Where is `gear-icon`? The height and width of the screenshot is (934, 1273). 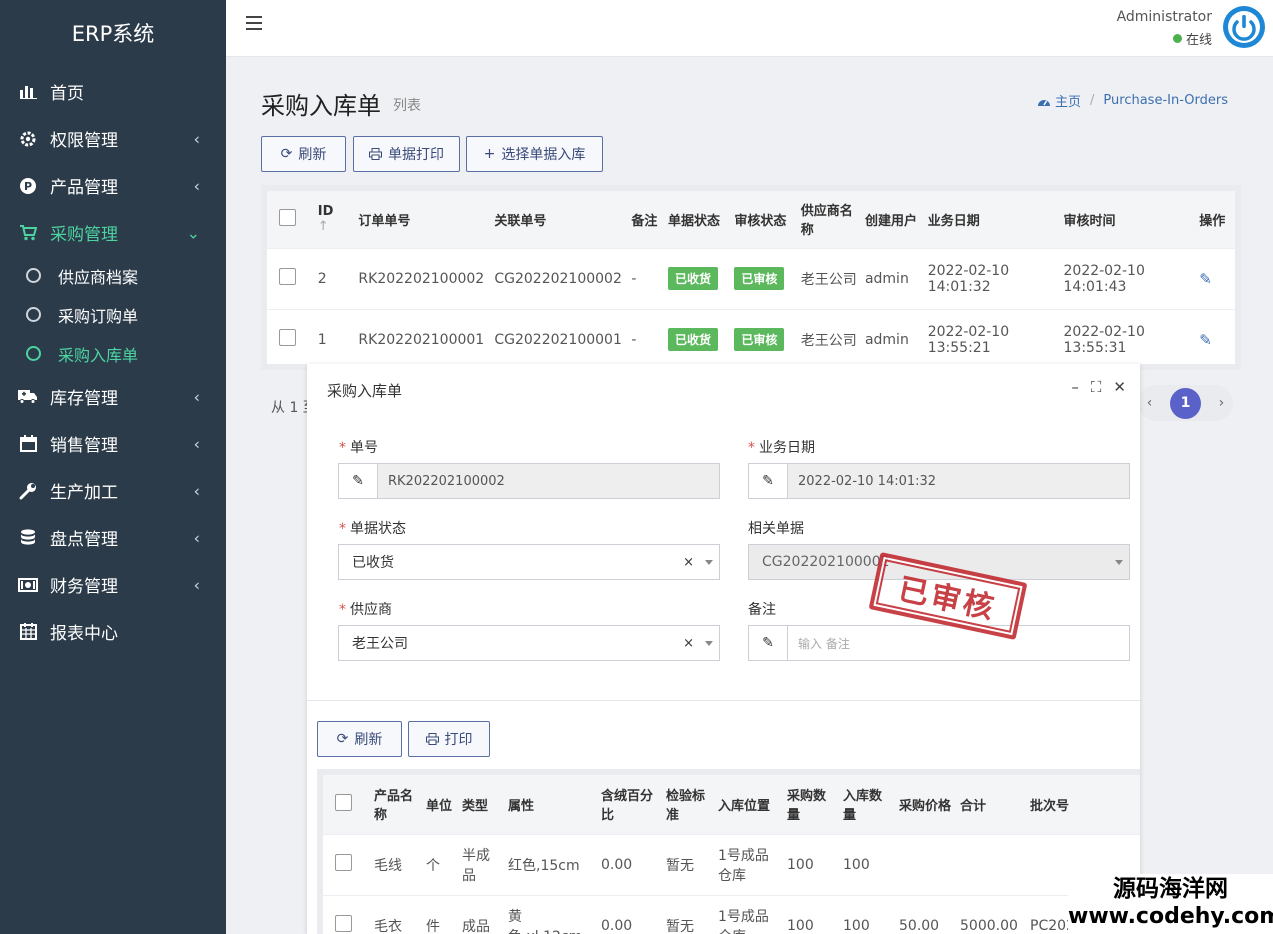
gear-icon is located at coordinates (28, 139).